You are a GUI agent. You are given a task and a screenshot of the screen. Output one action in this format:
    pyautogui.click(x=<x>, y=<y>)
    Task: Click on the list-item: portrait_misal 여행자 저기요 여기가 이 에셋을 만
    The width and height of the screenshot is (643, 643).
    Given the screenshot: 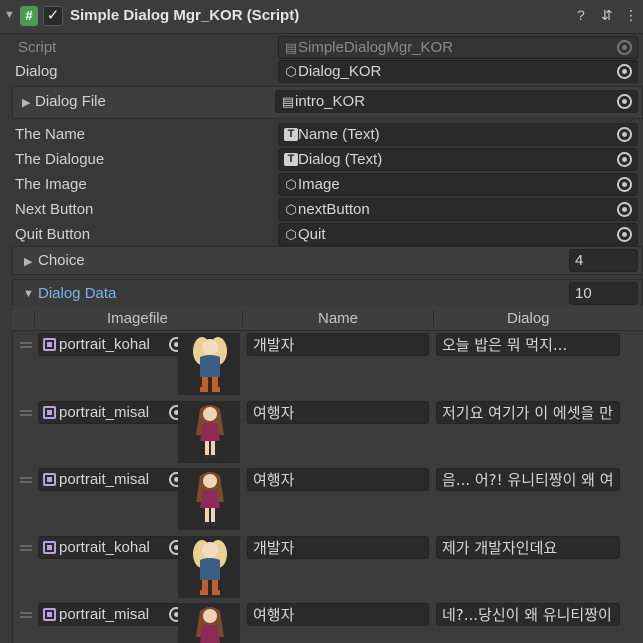 What is the action you would take?
    pyautogui.click(x=327, y=433)
    